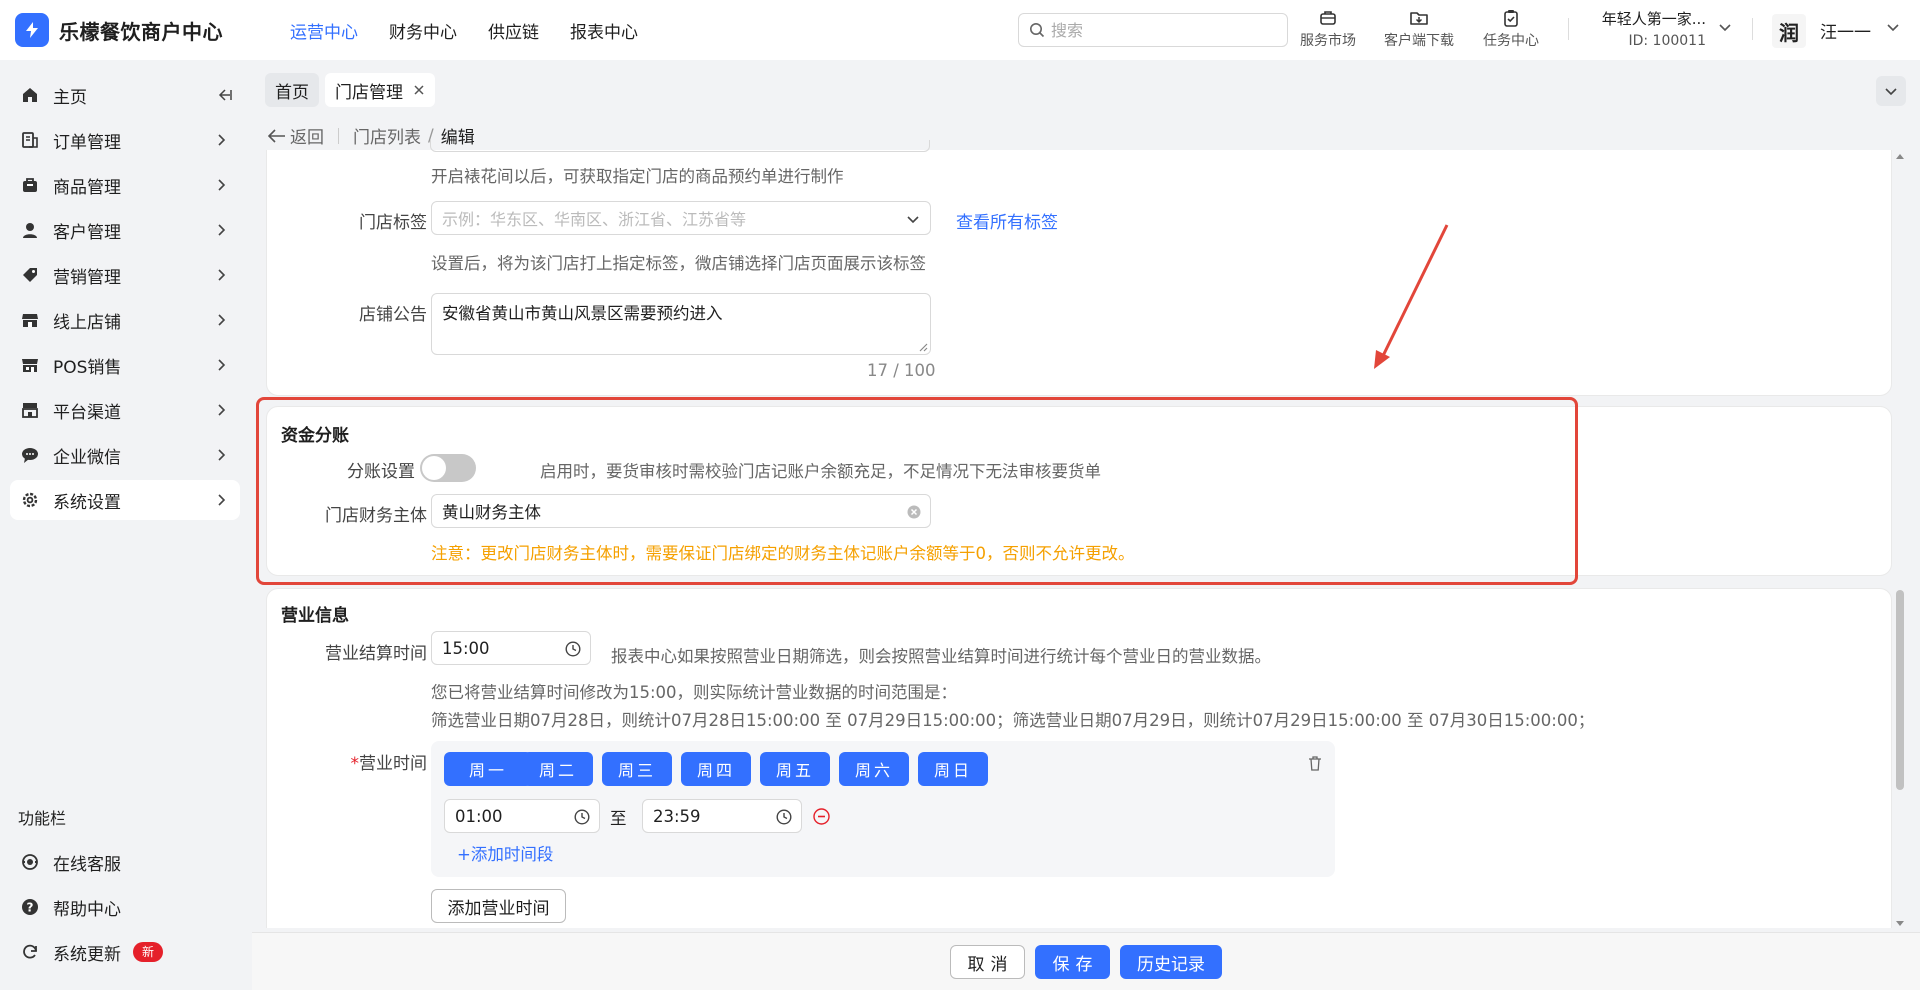  Describe the element at coordinates (1900, 540) in the screenshot. I see `content-scrollbar` at that location.